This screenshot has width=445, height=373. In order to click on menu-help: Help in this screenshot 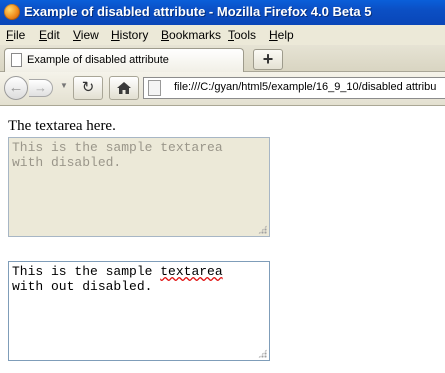, I will do `click(281, 35)`.